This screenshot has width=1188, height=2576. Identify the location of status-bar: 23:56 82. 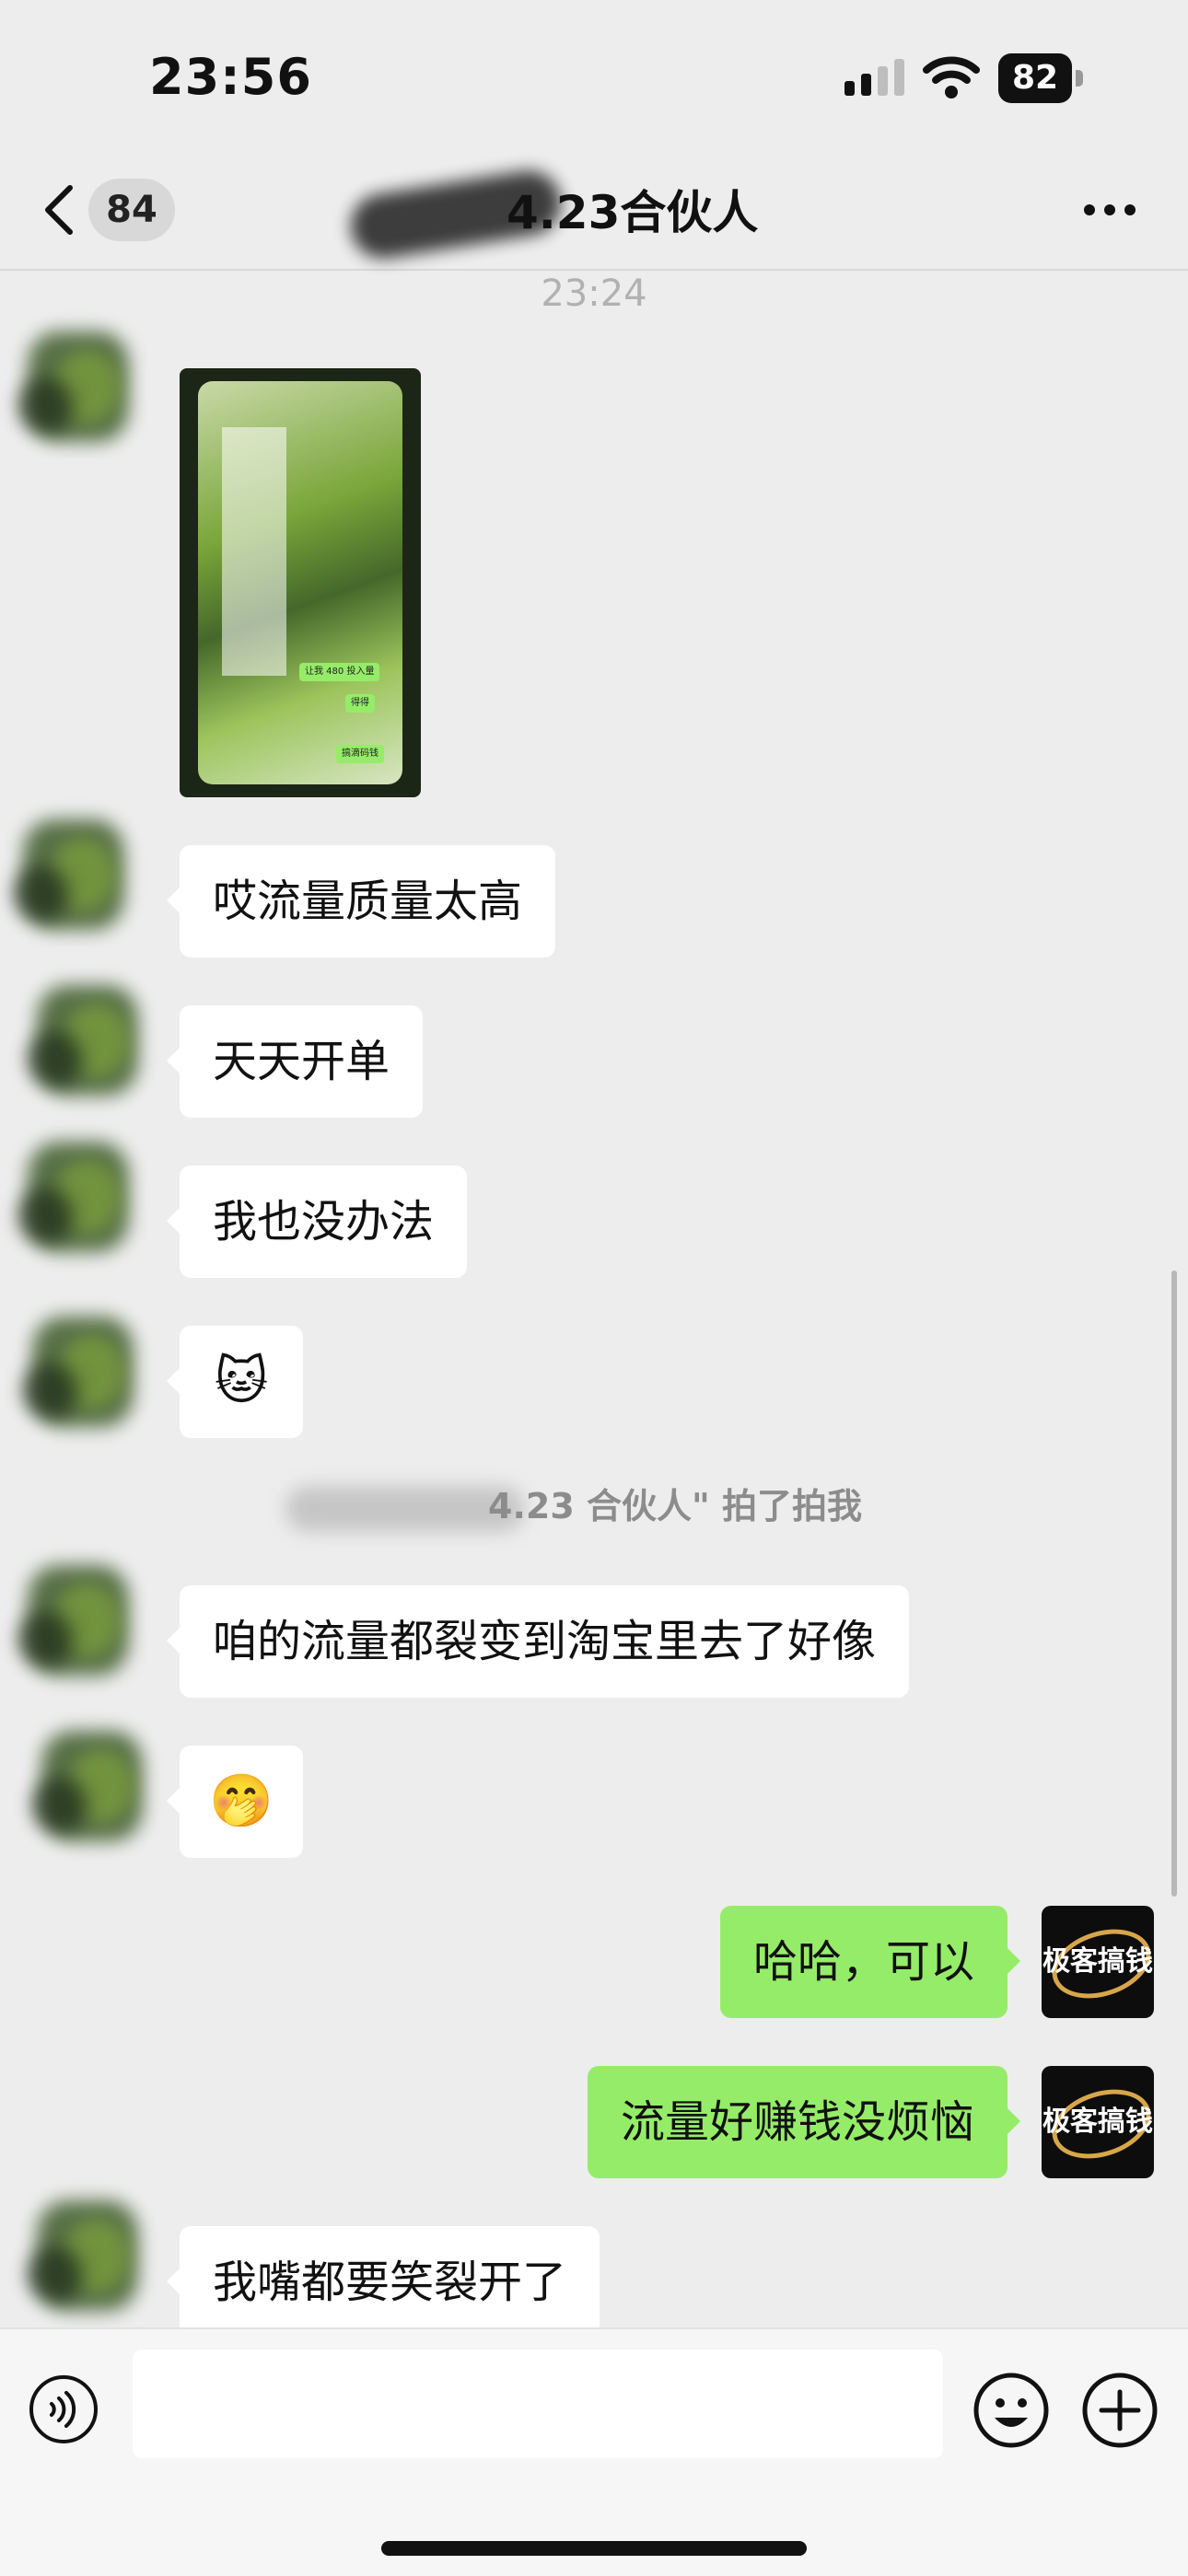
(594, 78).